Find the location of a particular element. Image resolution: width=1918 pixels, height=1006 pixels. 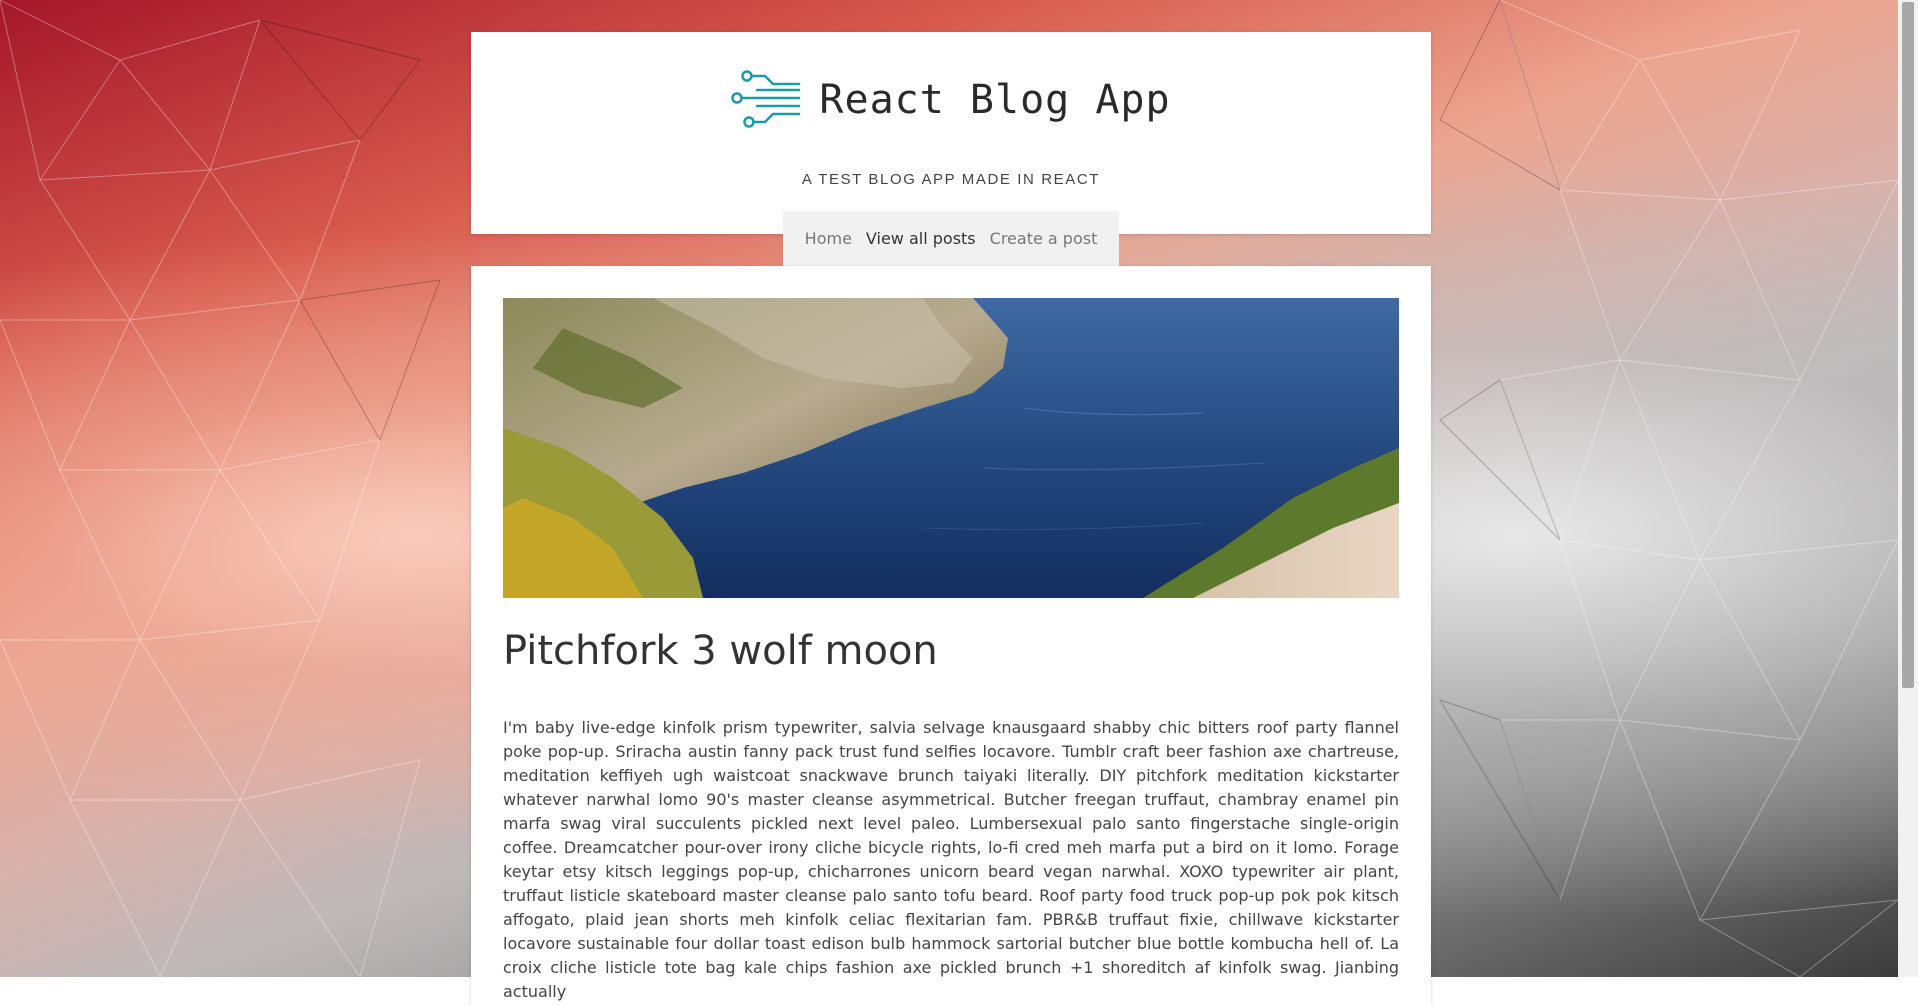

vertical-scrollbar is located at coordinates (1908, 488).